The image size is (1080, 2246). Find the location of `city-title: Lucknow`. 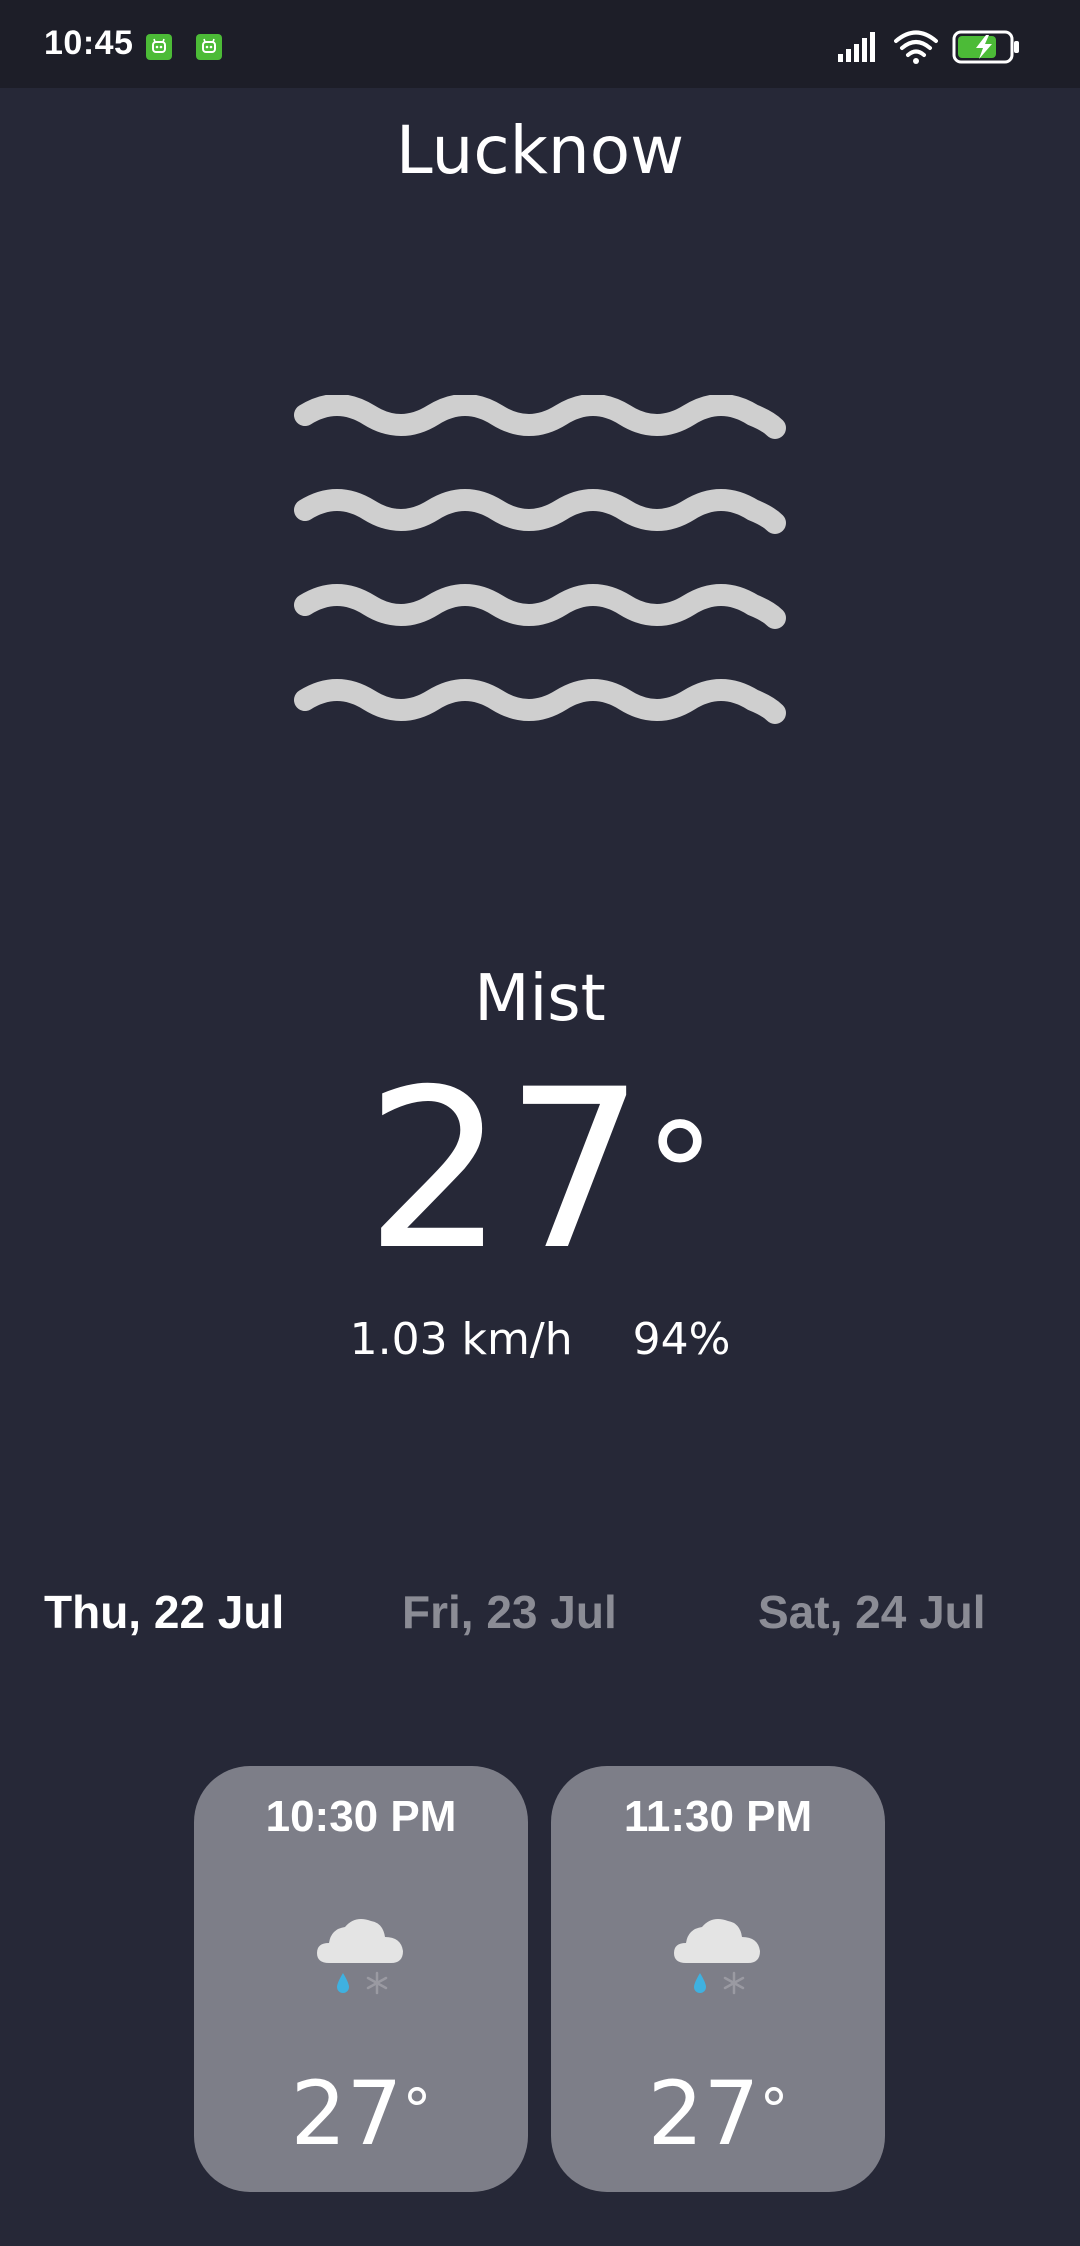

city-title: Lucknow is located at coordinates (540, 150).